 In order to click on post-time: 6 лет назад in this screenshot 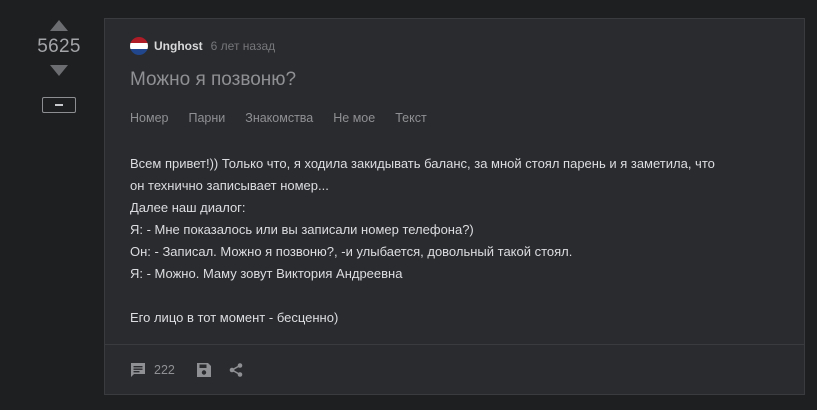, I will do `click(243, 46)`.